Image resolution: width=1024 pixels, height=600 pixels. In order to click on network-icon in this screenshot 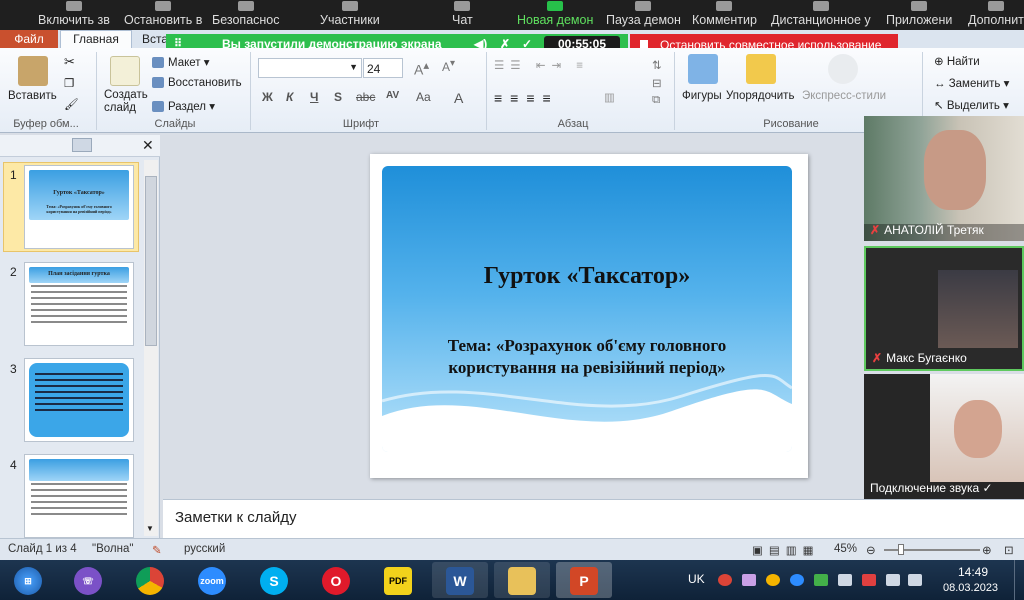, I will do `click(869, 580)`.